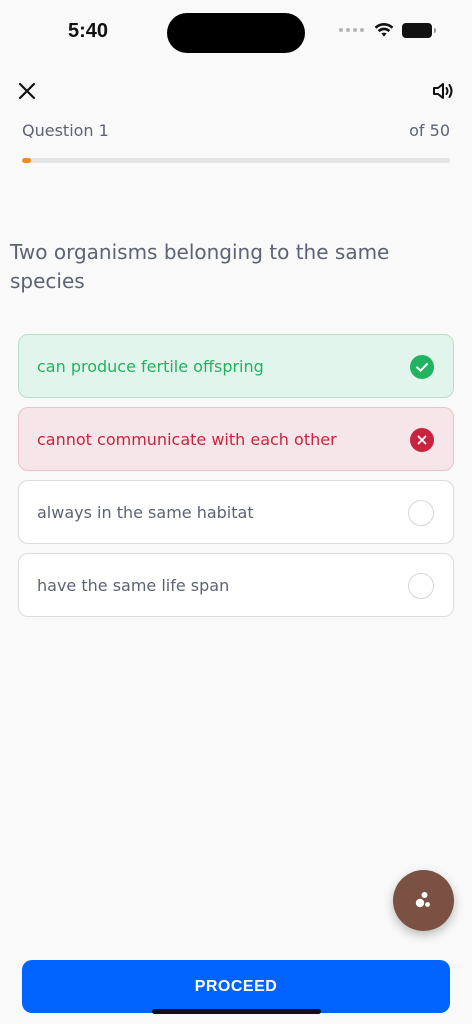  What do you see at coordinates (65, 130) in the screenshot?
I see `question-counter: Question 1` at bounding box center [65, 130].